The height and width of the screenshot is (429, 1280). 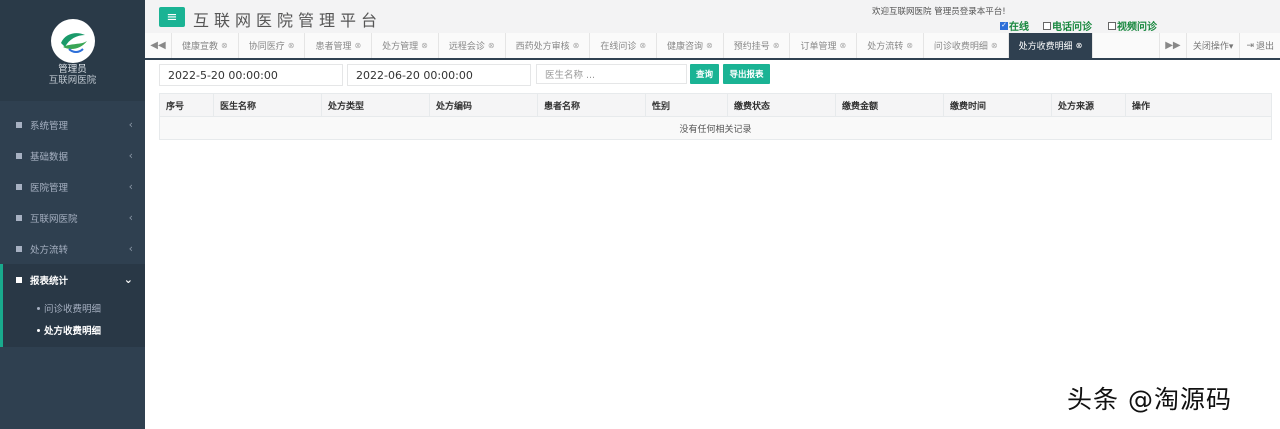 What do you see at coordinates (1067, 25) in the screenshot?
I see `status-phone-checkbox: 电话问诊` at bounding box center [1067, 25].